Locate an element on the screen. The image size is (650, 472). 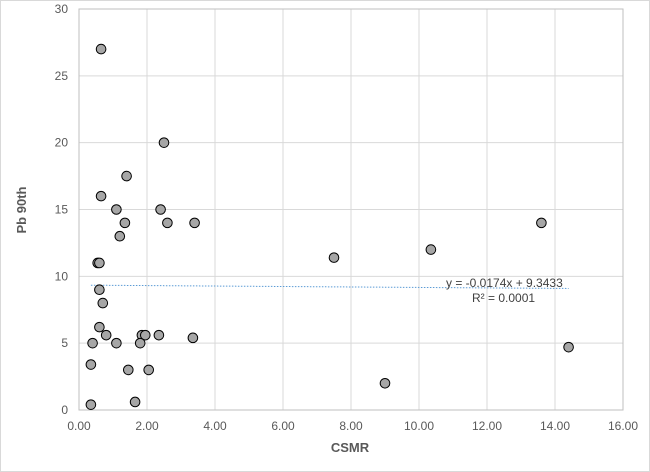
trendline-equation: y = -0.0174x + 9.3433 is located at coordinates (504, 283).